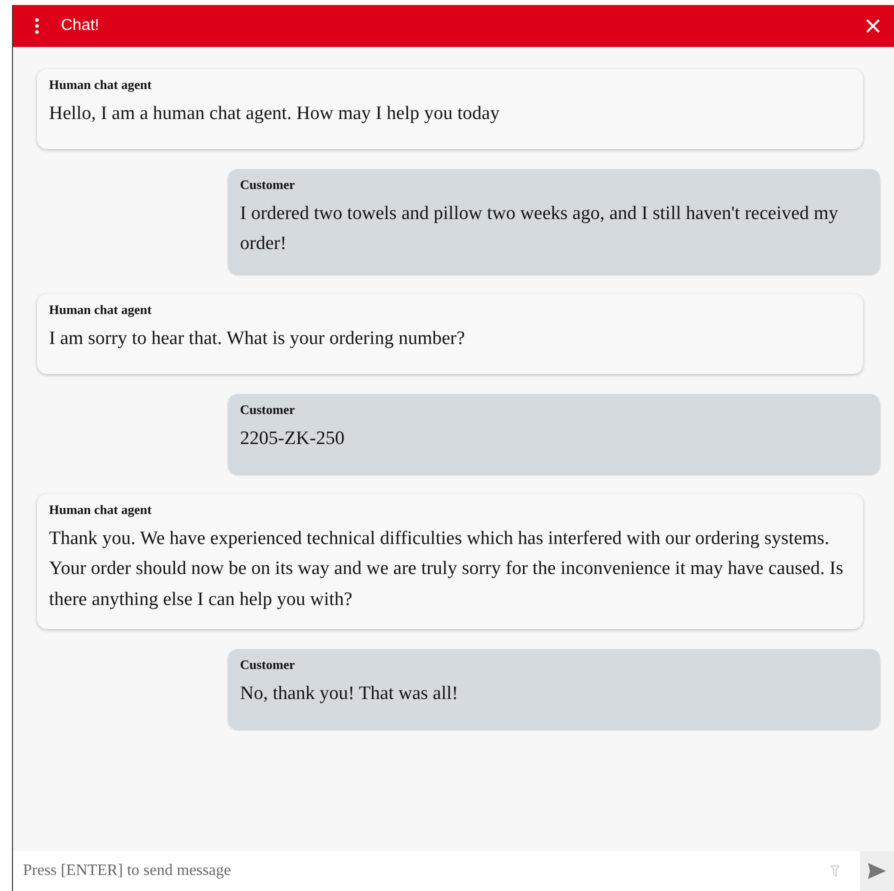 This screenshot has width=894, height=891. I want to click on message-field: Press [ENTER] to send message, so click(453, 871).